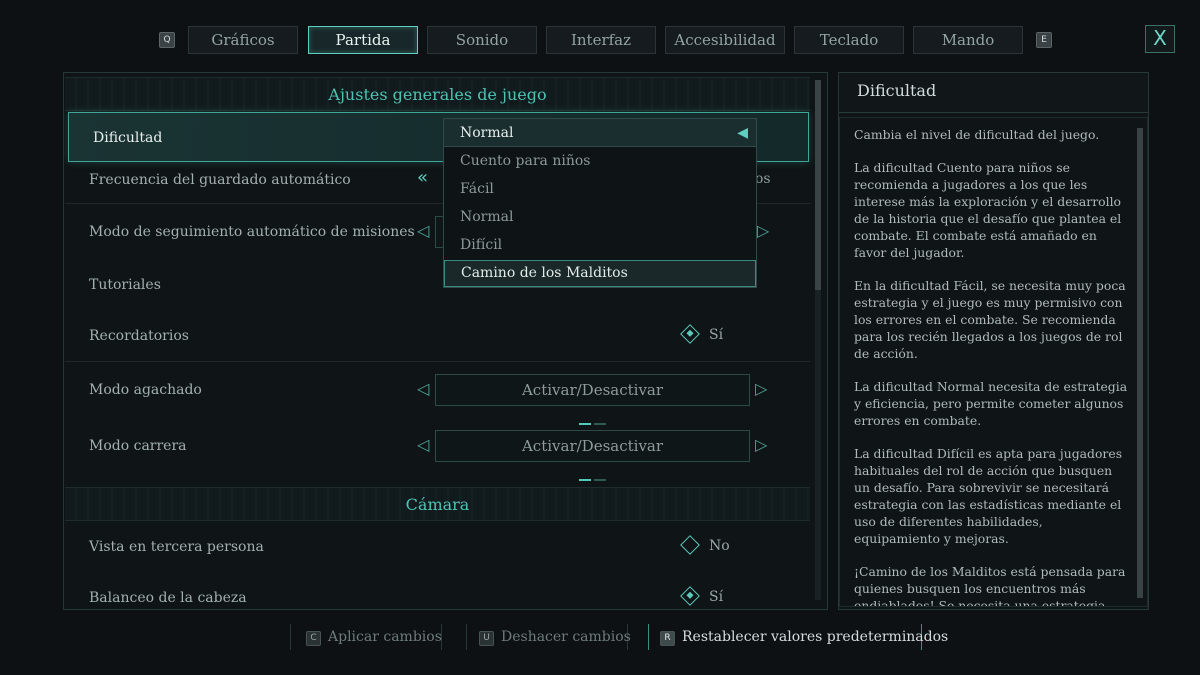  Describe the element at coordinates (600, 189) in the screenshot. I see `dropdown-option-facil: Fácil` at that location.